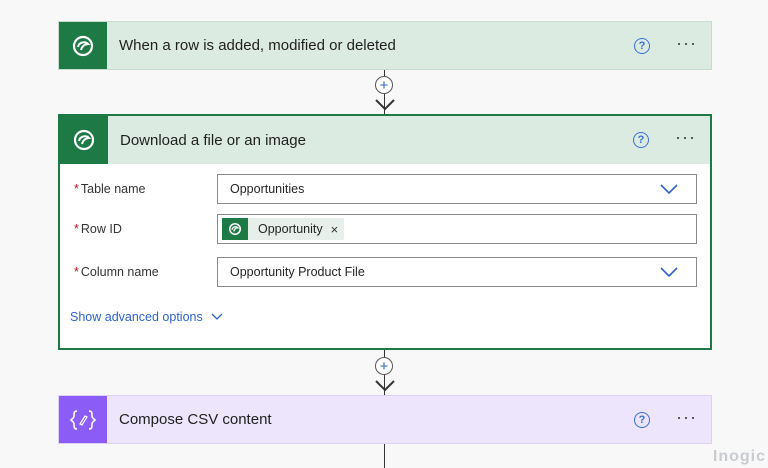  I want to click on compose-card: Compose CSV content ? ···, so click(385, 419).